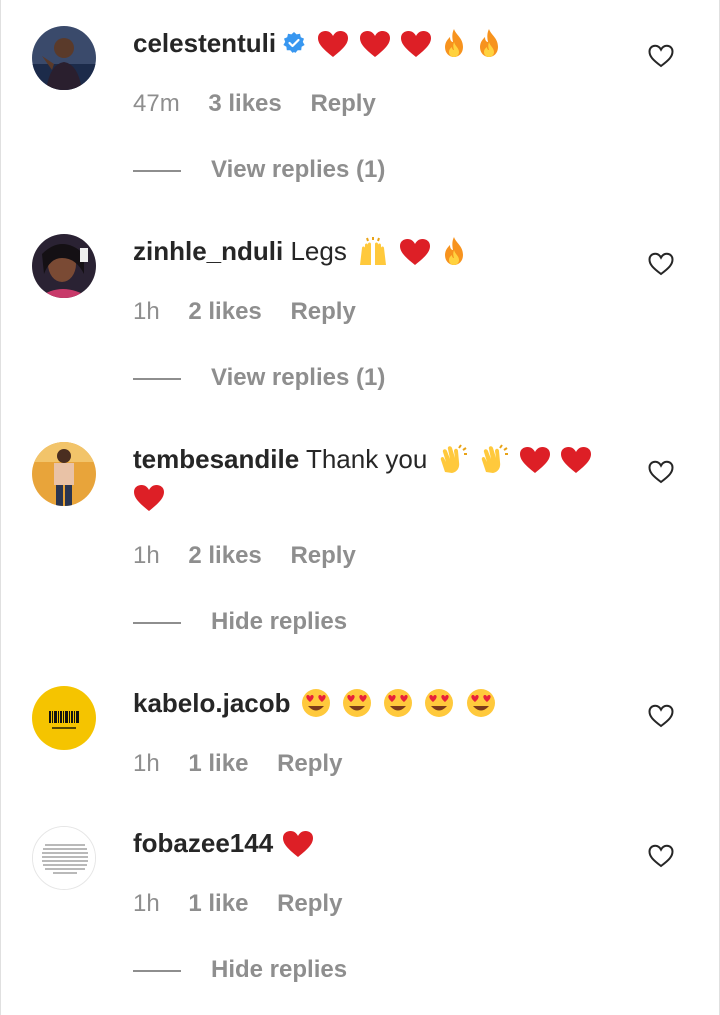 This screenshot has width=720, height=1015. I want to click on username: zinhle_nduli, so click(208, 251).